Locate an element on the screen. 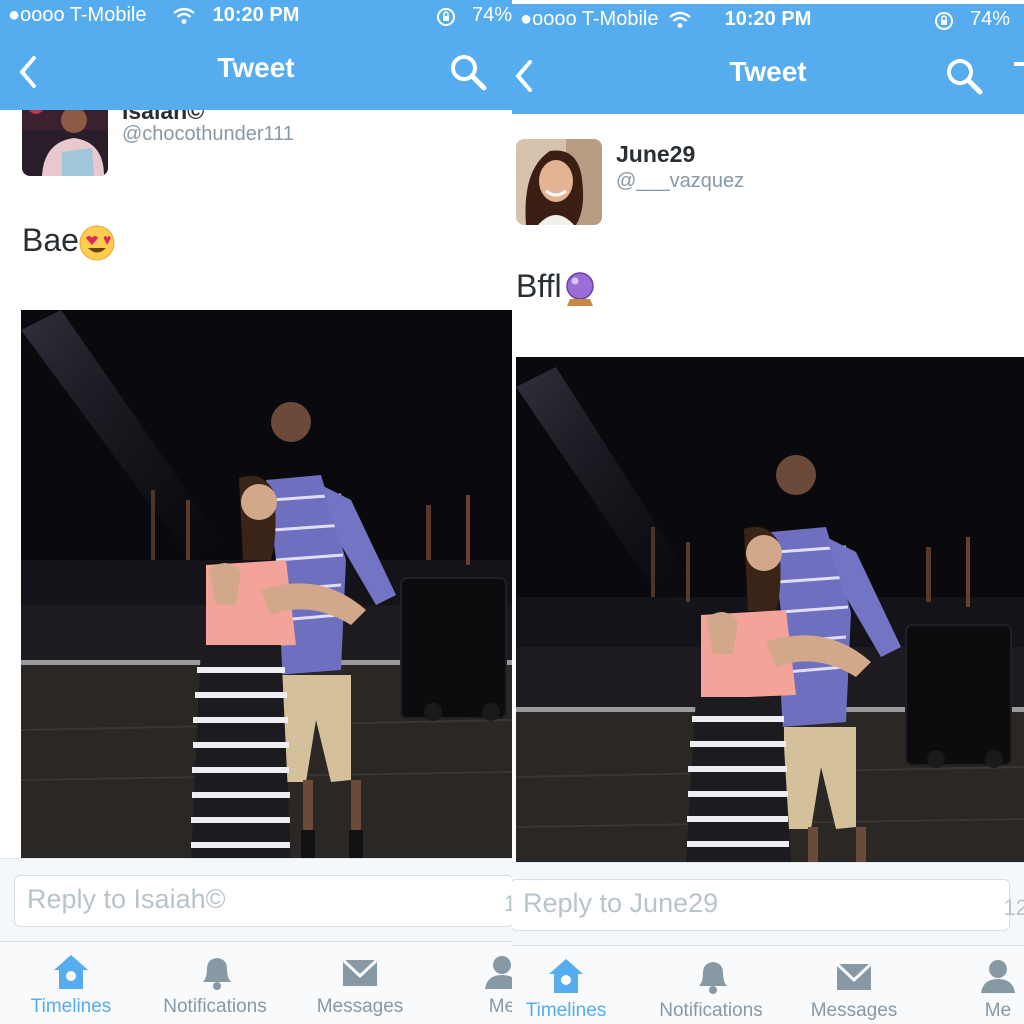  character-counter: 1 is located at coordinates (507, 903).